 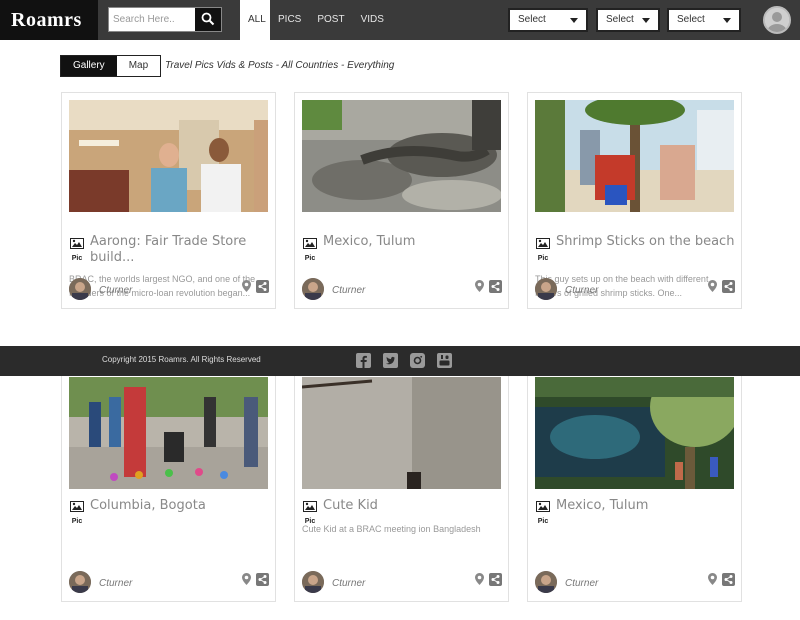 I want to click on search-button, so click(x=208, y=19).